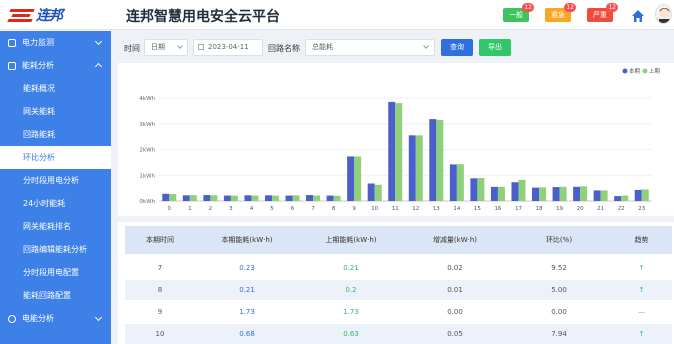 This screenshot has width=674, height=344. What do you see at coordinates (436, 209) in the screenshot?
I see `x-tick-label: 13` at bounding box center [436, 209].